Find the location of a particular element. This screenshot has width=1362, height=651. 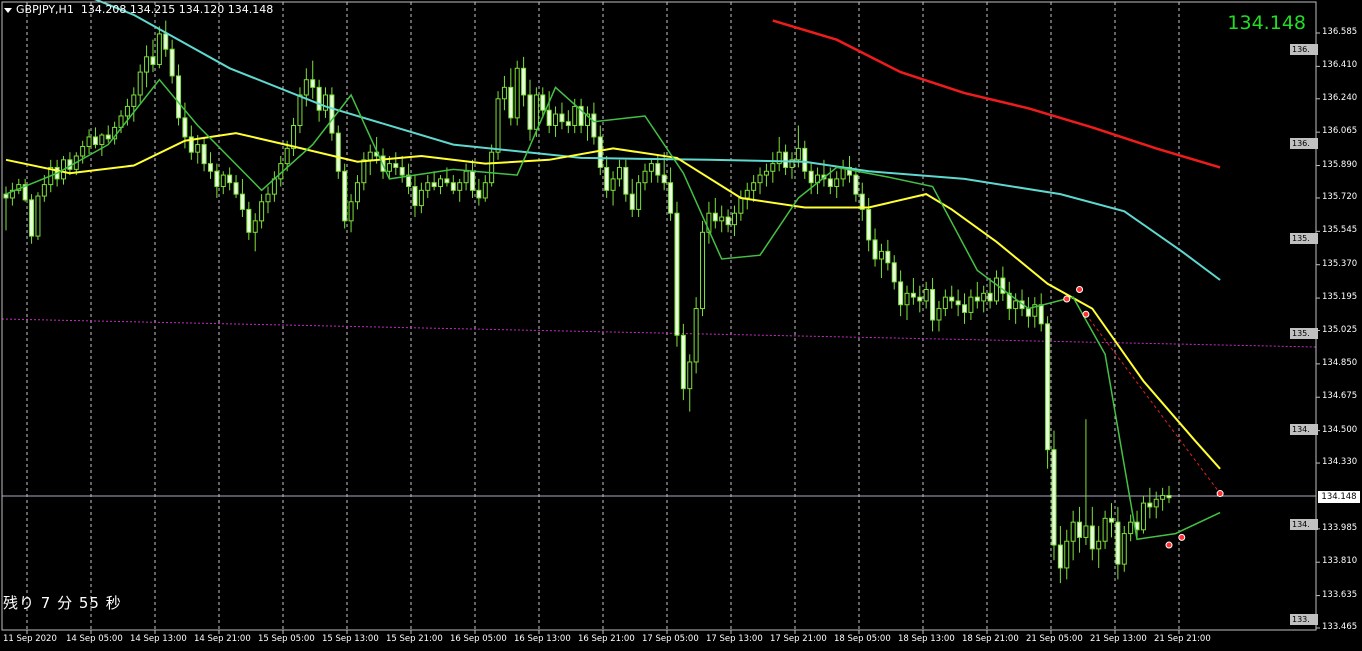

y-tick-label: 134.850 is located at coordinates (1340, 362).